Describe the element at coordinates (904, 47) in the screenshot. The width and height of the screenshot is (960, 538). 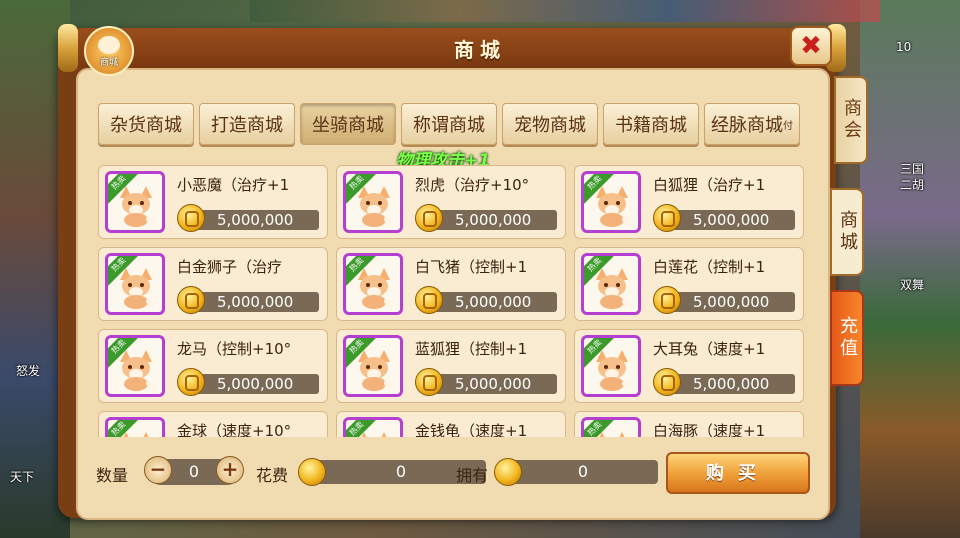
I see `player-level: 10` at that location.